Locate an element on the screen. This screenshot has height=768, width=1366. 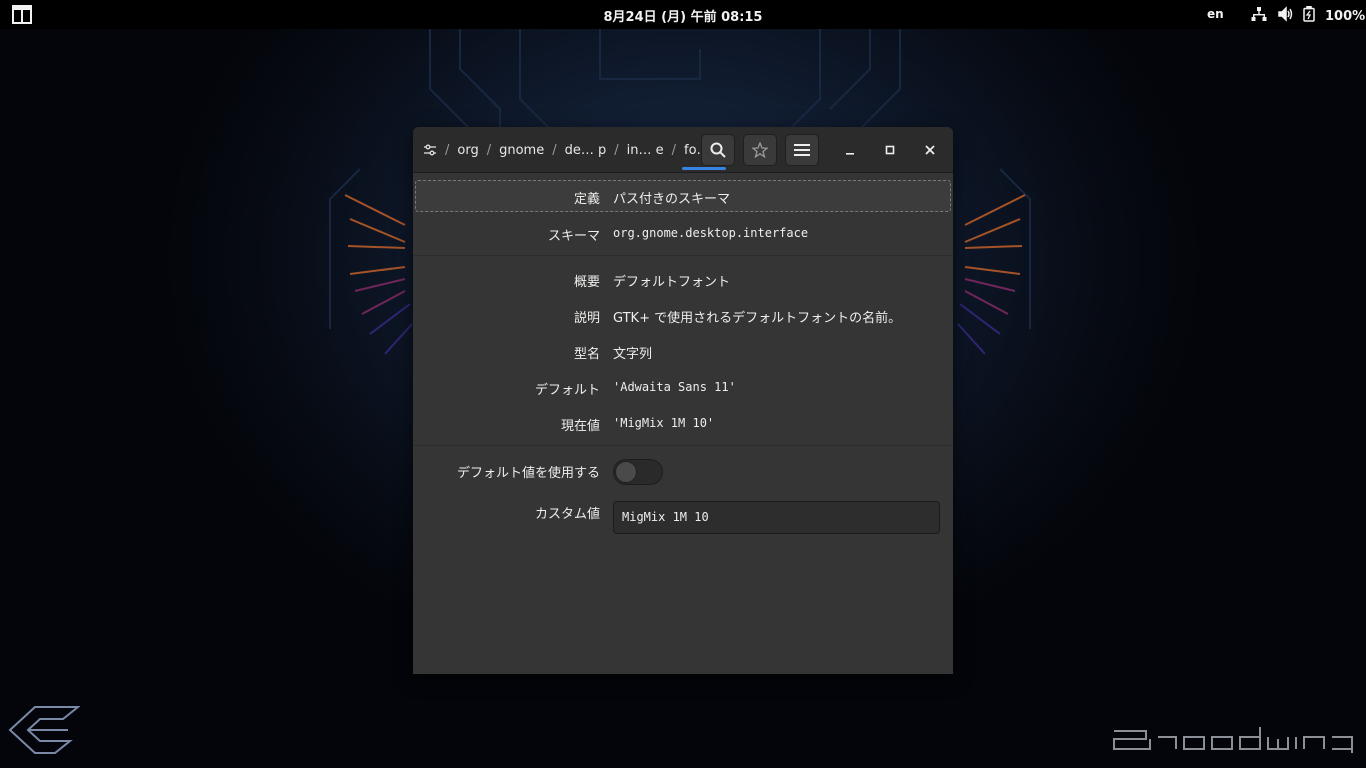
distro-logo-icon is located at coordinates (44, 730).